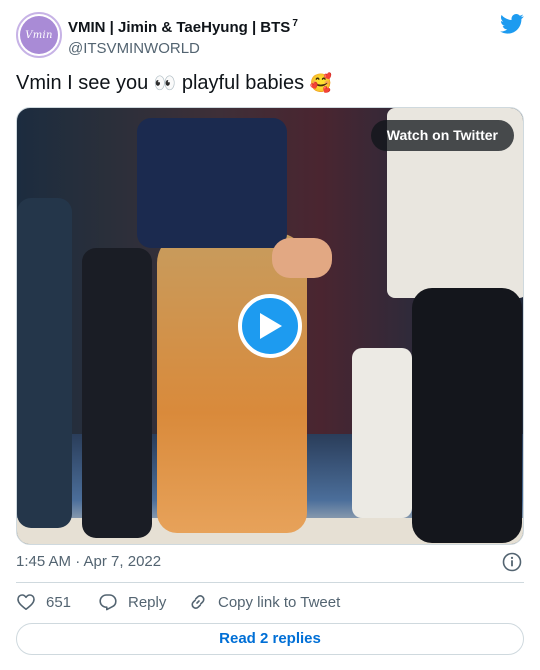 The image size is (540, 670). What do you see at coordinates (179, 27) in the screenshot?
I see `author-name-text: VMIN | Jimin & TaeHyung | BTS` at bounding box center [179, 27].